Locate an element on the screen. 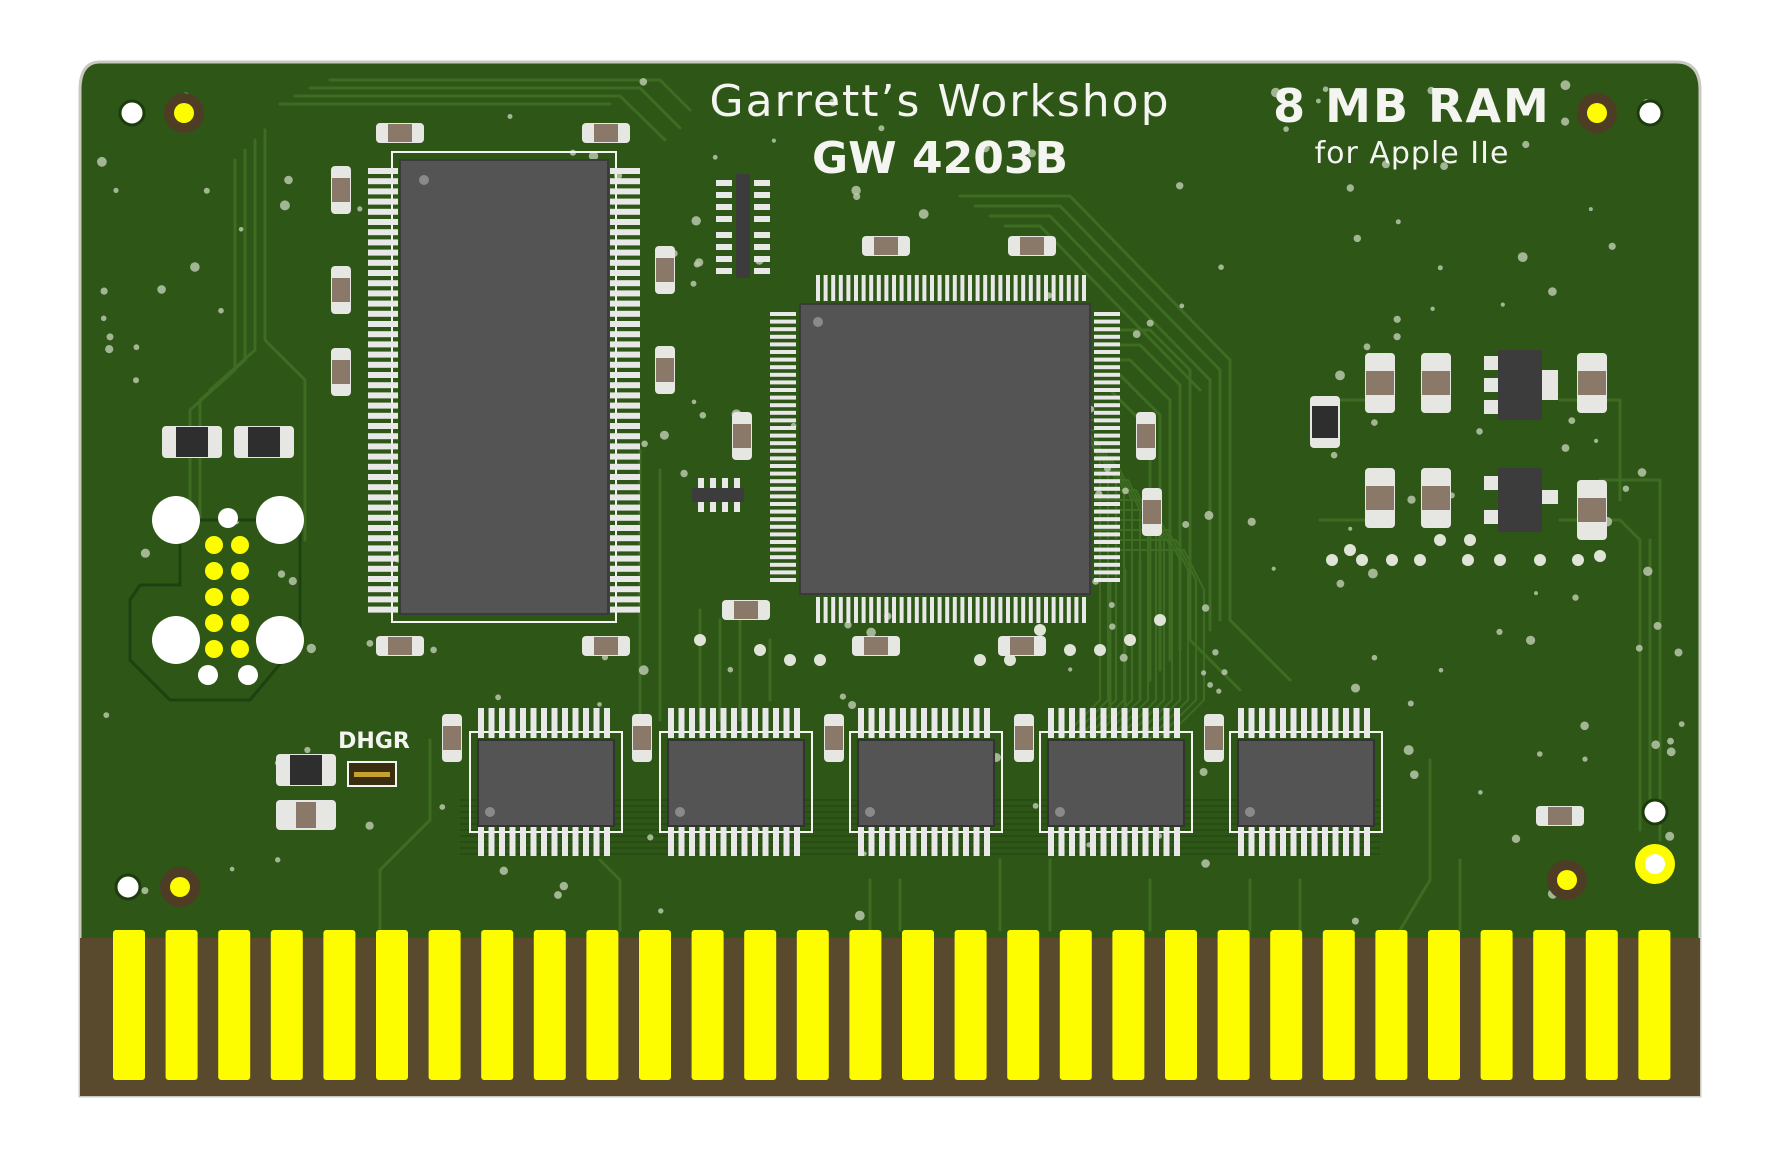  regulator-body is located at coordinates (1520, 500).